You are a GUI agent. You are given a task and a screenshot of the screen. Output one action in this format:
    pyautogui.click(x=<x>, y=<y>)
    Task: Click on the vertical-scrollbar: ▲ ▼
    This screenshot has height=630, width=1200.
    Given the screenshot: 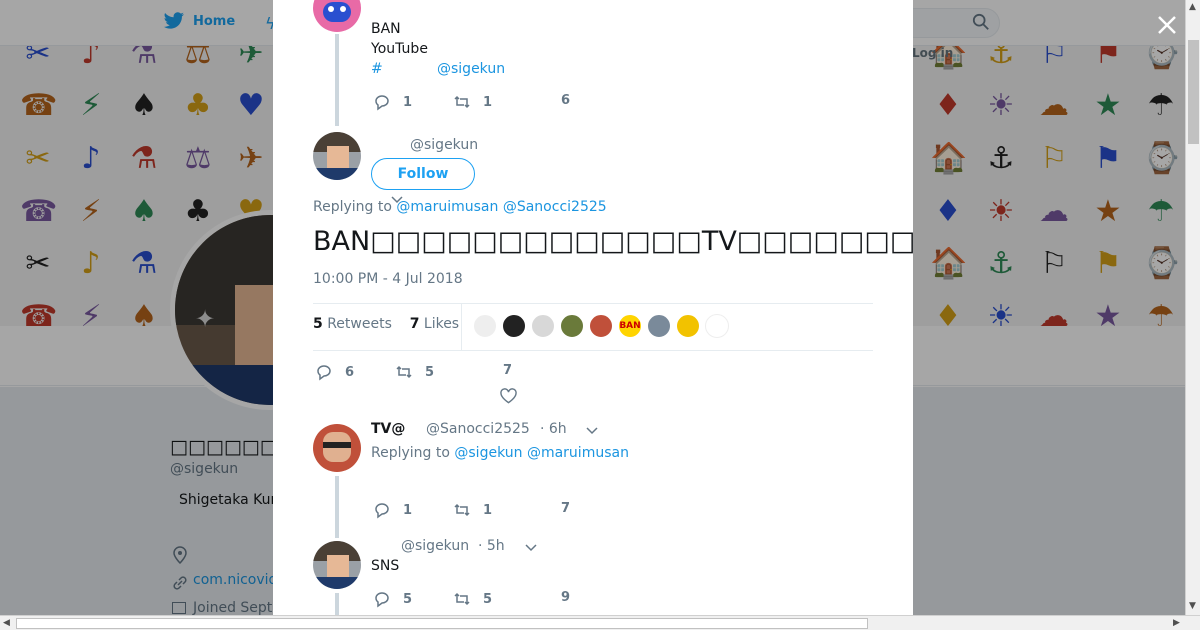 What is the action you would take?
    pyautogui.click(x=1192, y=307)
    